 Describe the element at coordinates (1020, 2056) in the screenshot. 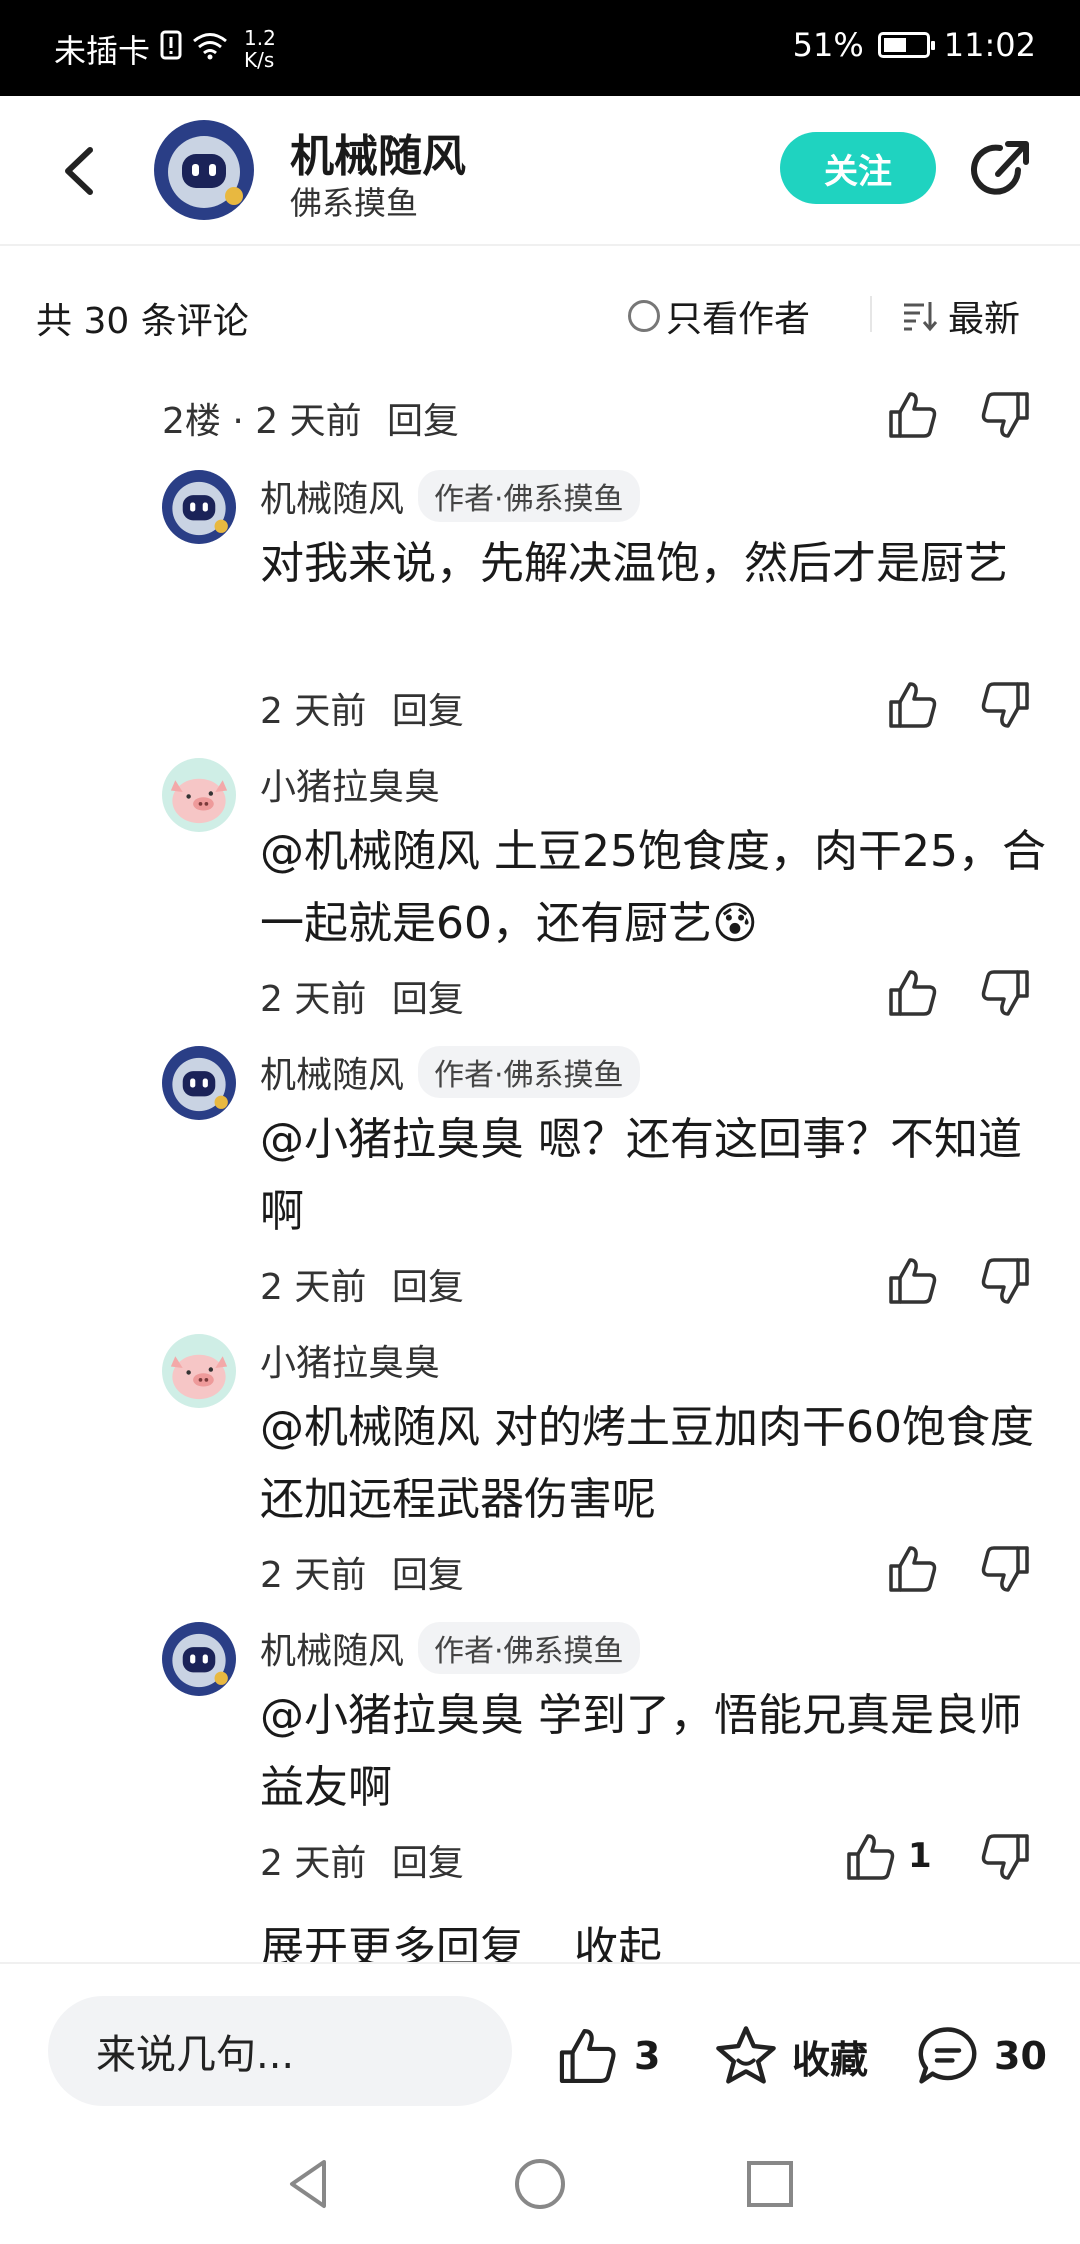

I see `comment-count: 30` at that location.